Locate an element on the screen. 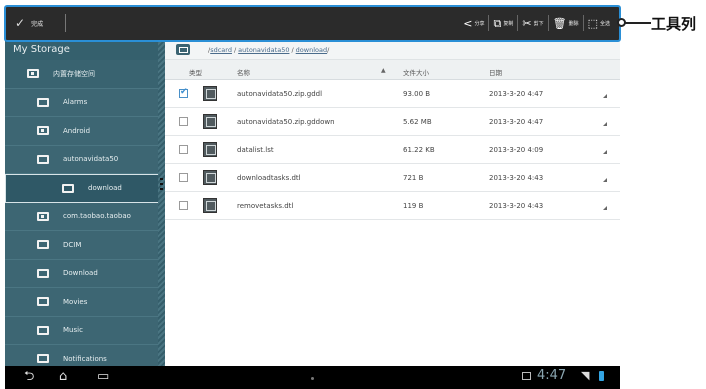  system-navigation-bar: ⮌ ⌂ ▭ 4:47 ◥ is located at coordinates (312, 377).